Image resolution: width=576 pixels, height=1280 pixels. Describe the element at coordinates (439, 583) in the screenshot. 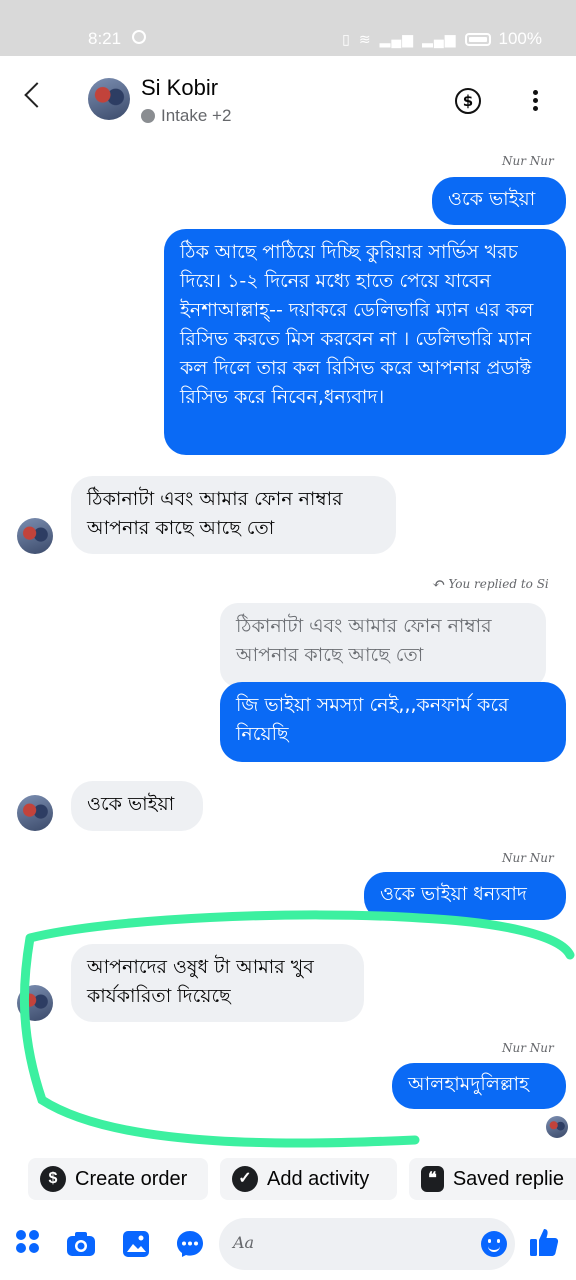

I see `reply-arrow-icon: ↶` at that location.